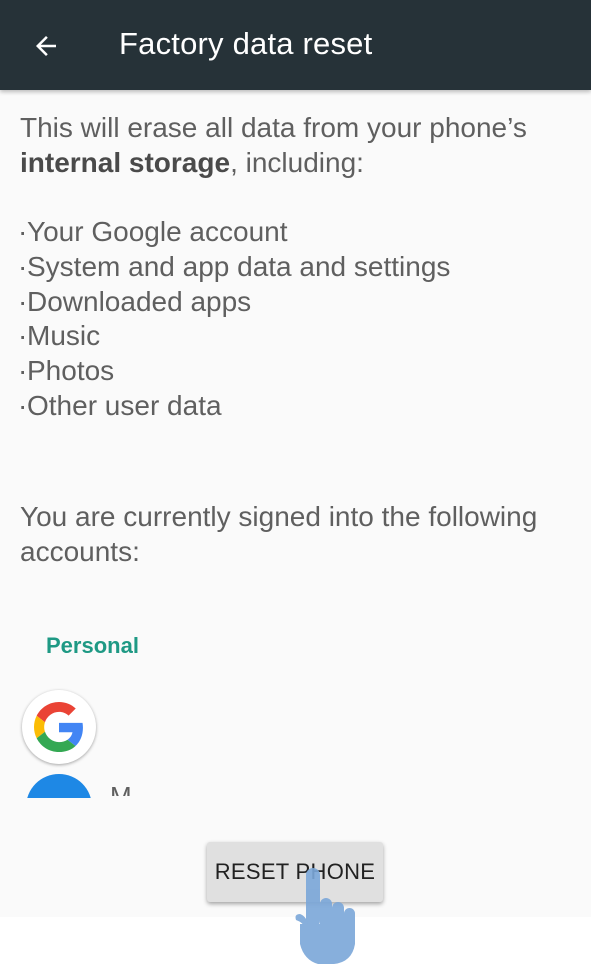 Image resolution: width=591 pixels, height=968 pixels. I want to click on back-button, so click(46, 46).